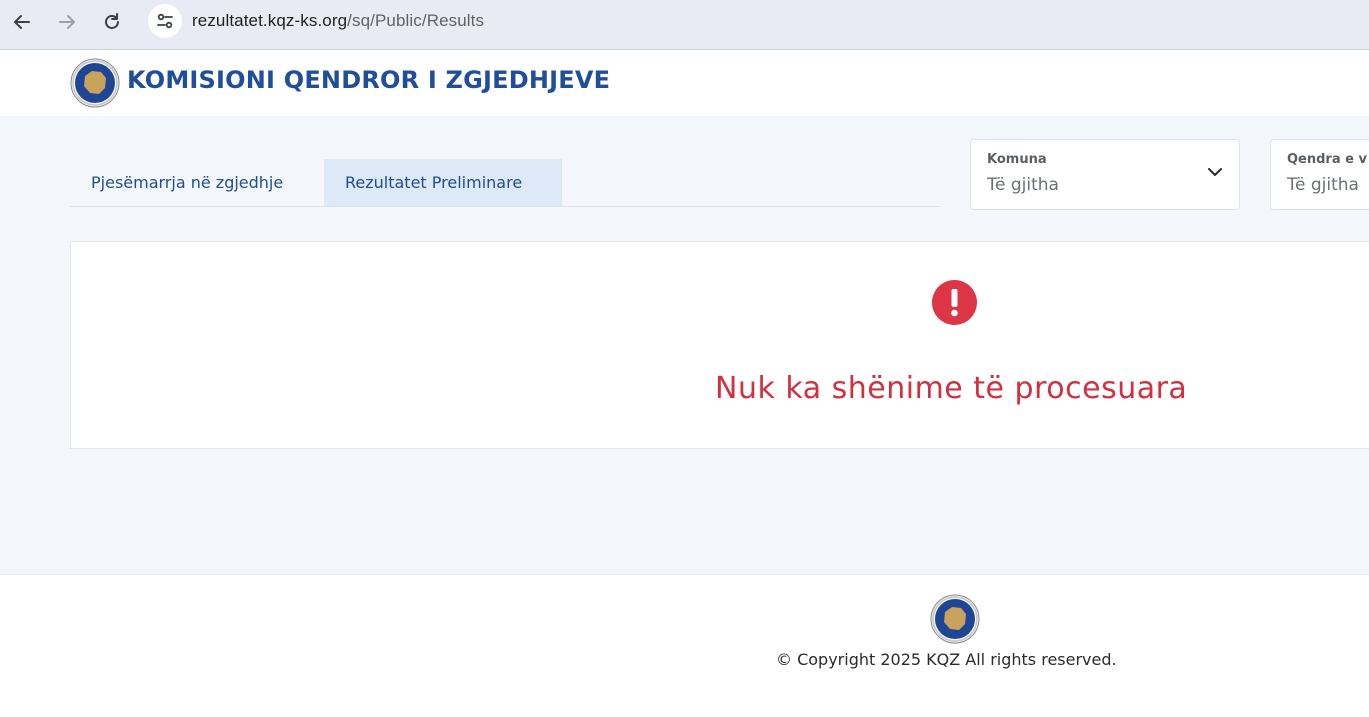  I want to click on reload-icon, so click(112, 21).